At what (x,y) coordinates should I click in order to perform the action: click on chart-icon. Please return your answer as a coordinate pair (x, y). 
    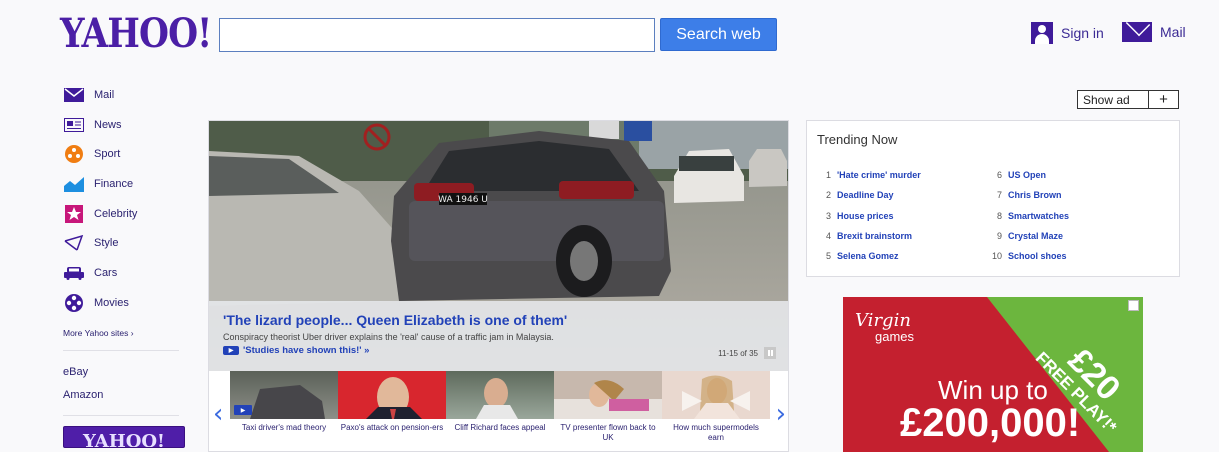
    Looking at the image, I should click on (73, 184).